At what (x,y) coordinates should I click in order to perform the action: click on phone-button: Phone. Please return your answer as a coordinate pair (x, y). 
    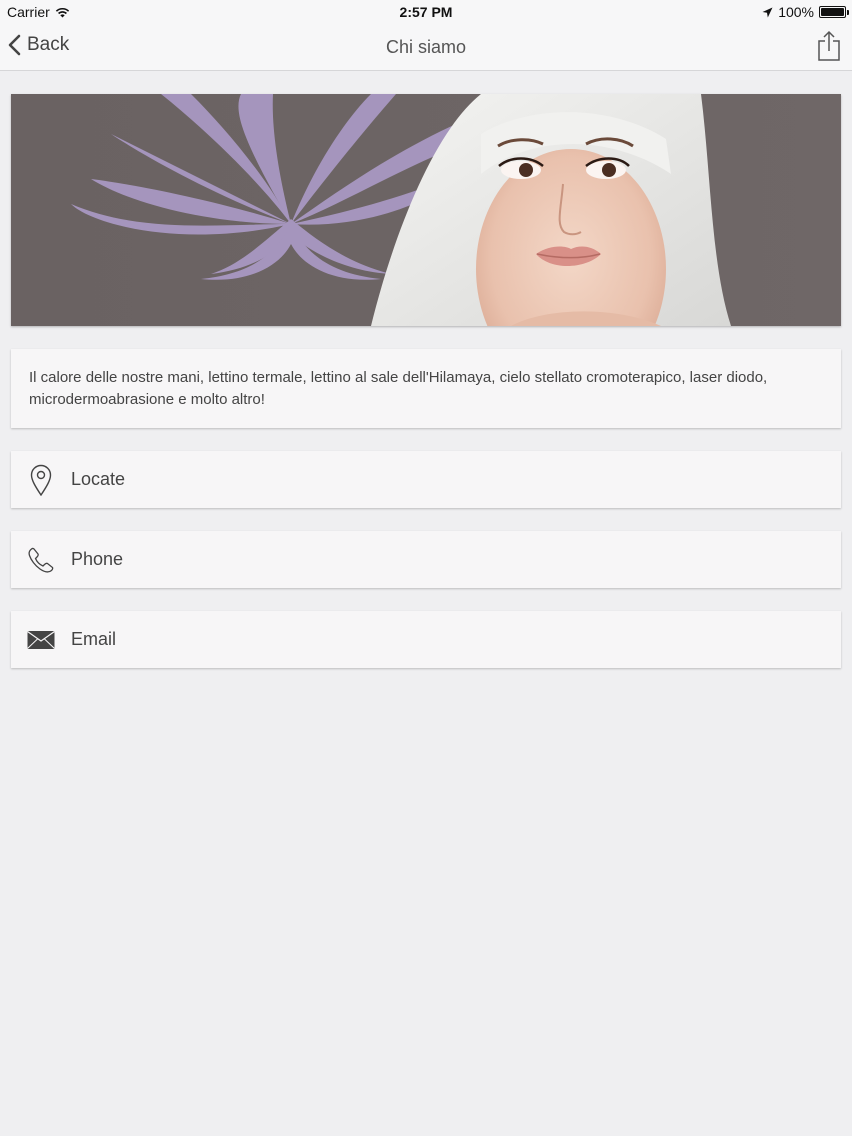
    Looking at the image, I should click on (426, 559).